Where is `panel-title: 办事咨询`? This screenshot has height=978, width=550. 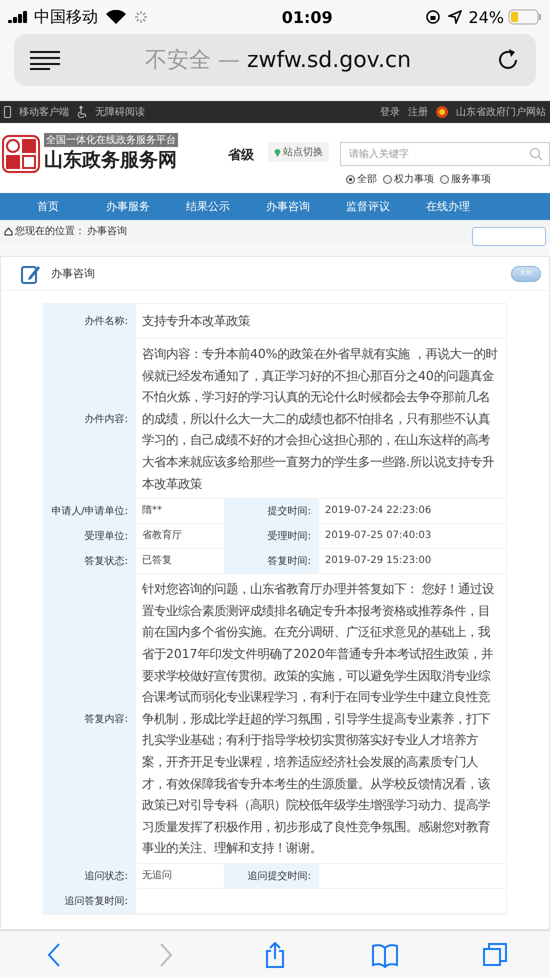 panel-title: 办事咨询 is located at coordinates (73, 273).